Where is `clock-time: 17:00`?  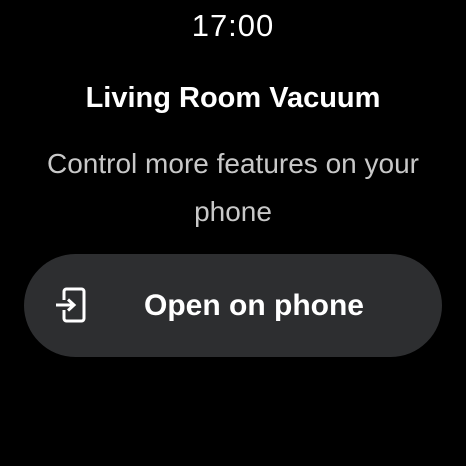 clock-time: 17:00 is located at coordinates (233, 25).